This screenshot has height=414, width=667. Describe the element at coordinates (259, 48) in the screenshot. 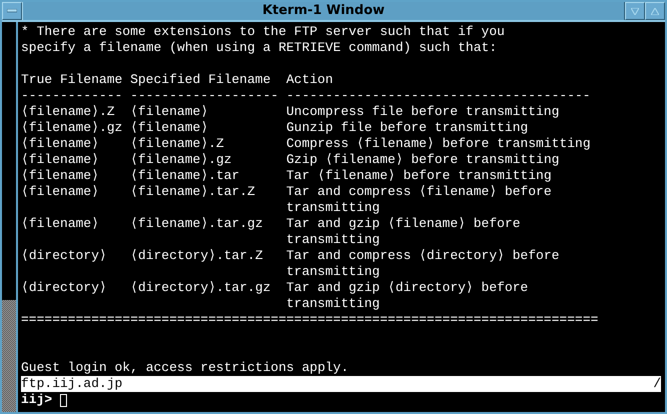

I see `terminal-text: specify a filename (when using a RETRIEVE command) such that:` at that location.